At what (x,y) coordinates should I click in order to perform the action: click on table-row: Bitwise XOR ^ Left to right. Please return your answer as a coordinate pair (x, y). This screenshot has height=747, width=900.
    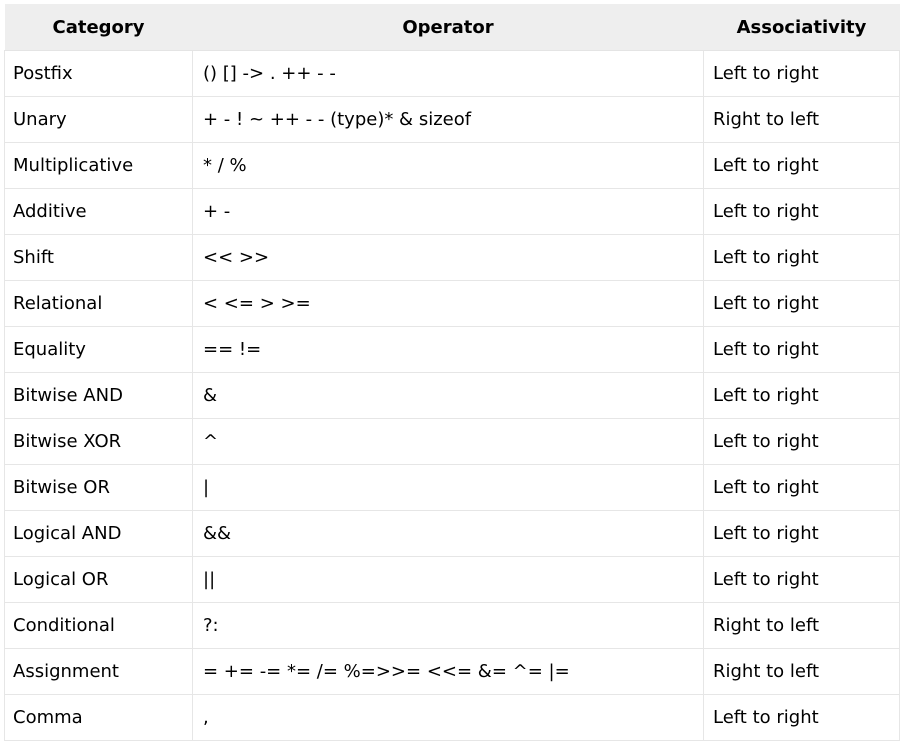
    Looking at the image, I should click on (452, 441).